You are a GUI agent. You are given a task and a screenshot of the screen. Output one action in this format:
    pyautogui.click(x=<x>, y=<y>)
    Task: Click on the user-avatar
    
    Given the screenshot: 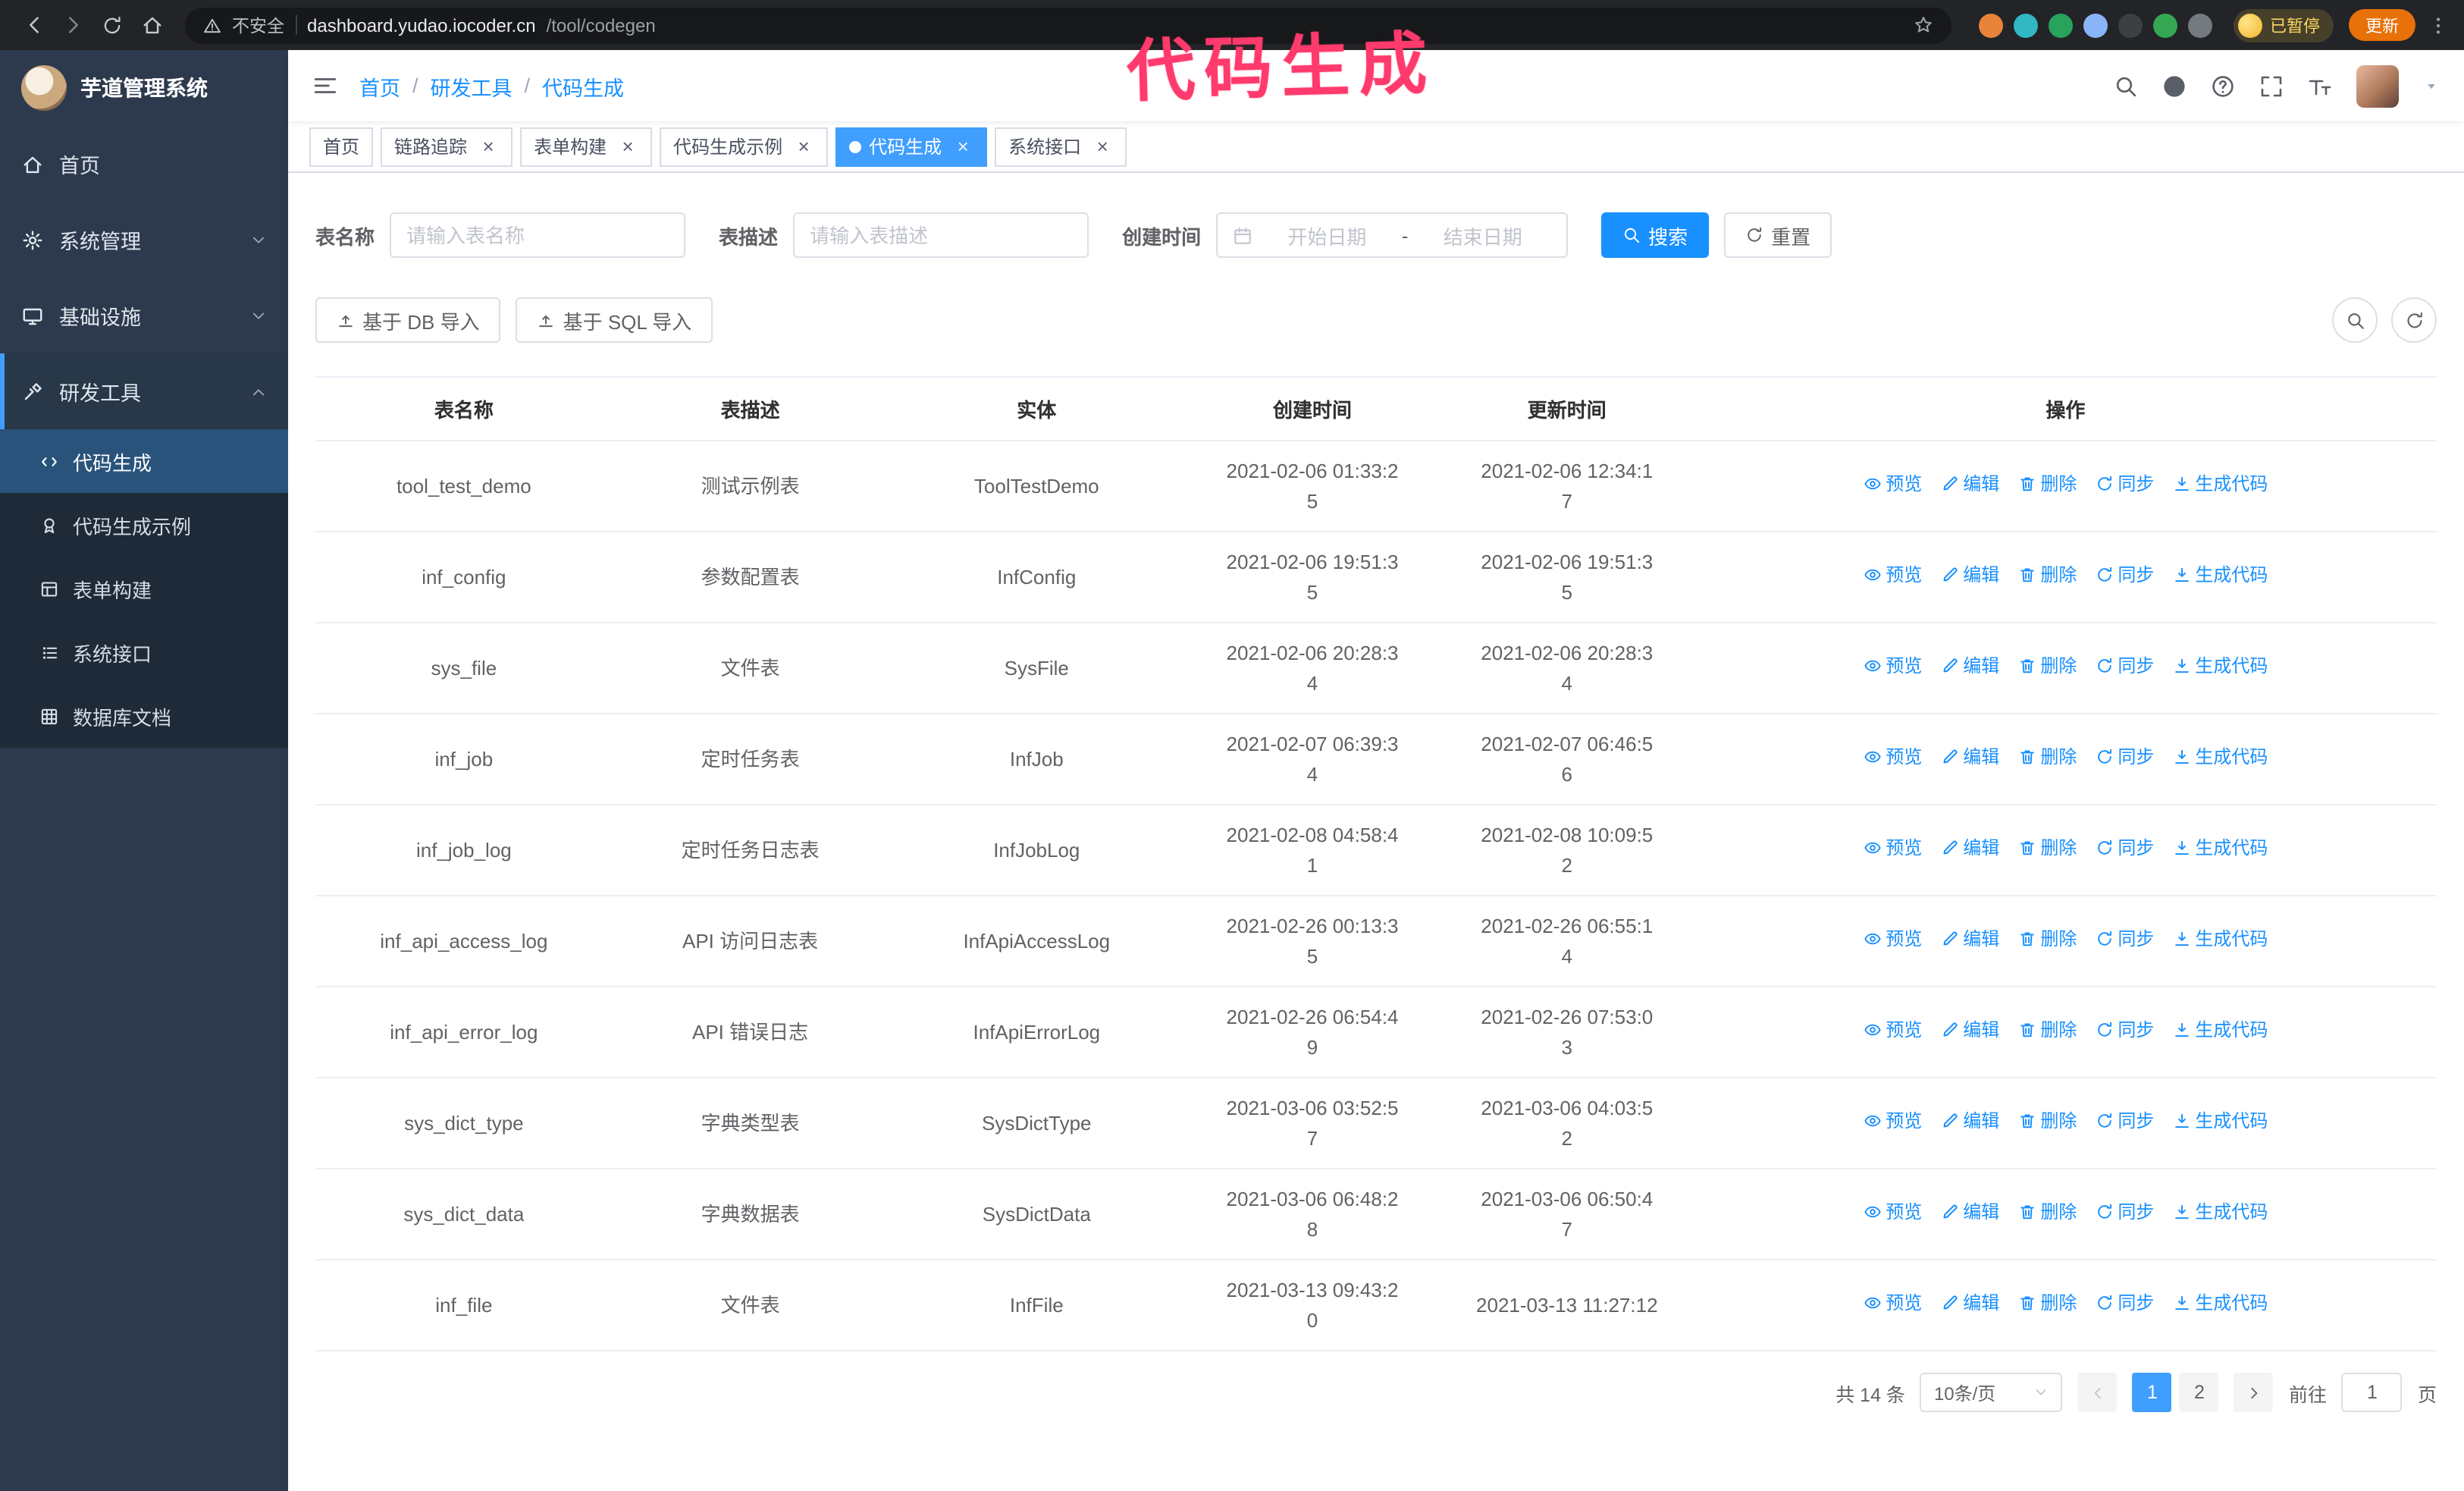 What is the action you would take?
    pyautogui.click(x=2377, y=85)
    